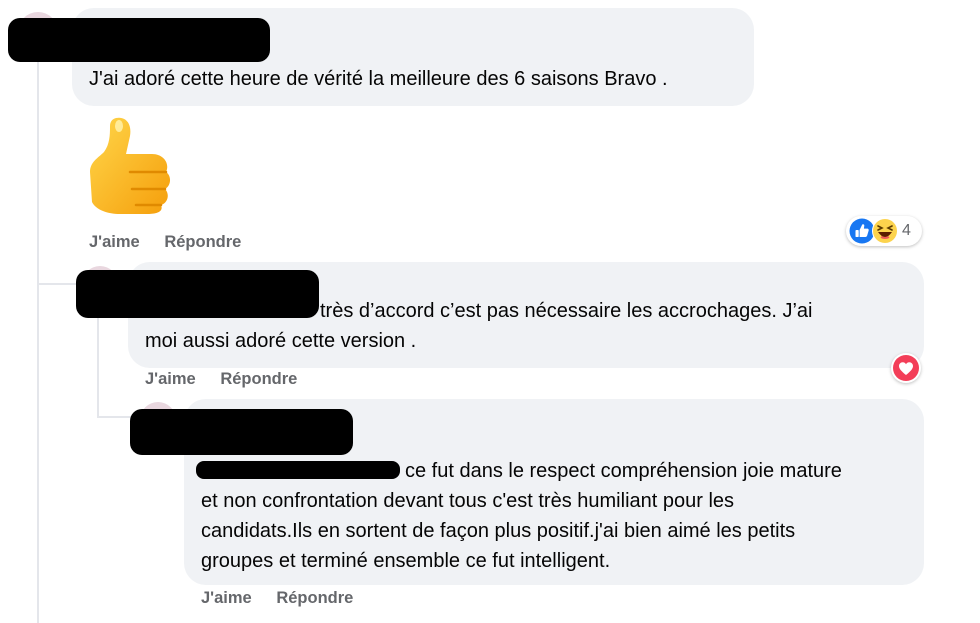  I want to click on reaction-summary, so click(906, 368).